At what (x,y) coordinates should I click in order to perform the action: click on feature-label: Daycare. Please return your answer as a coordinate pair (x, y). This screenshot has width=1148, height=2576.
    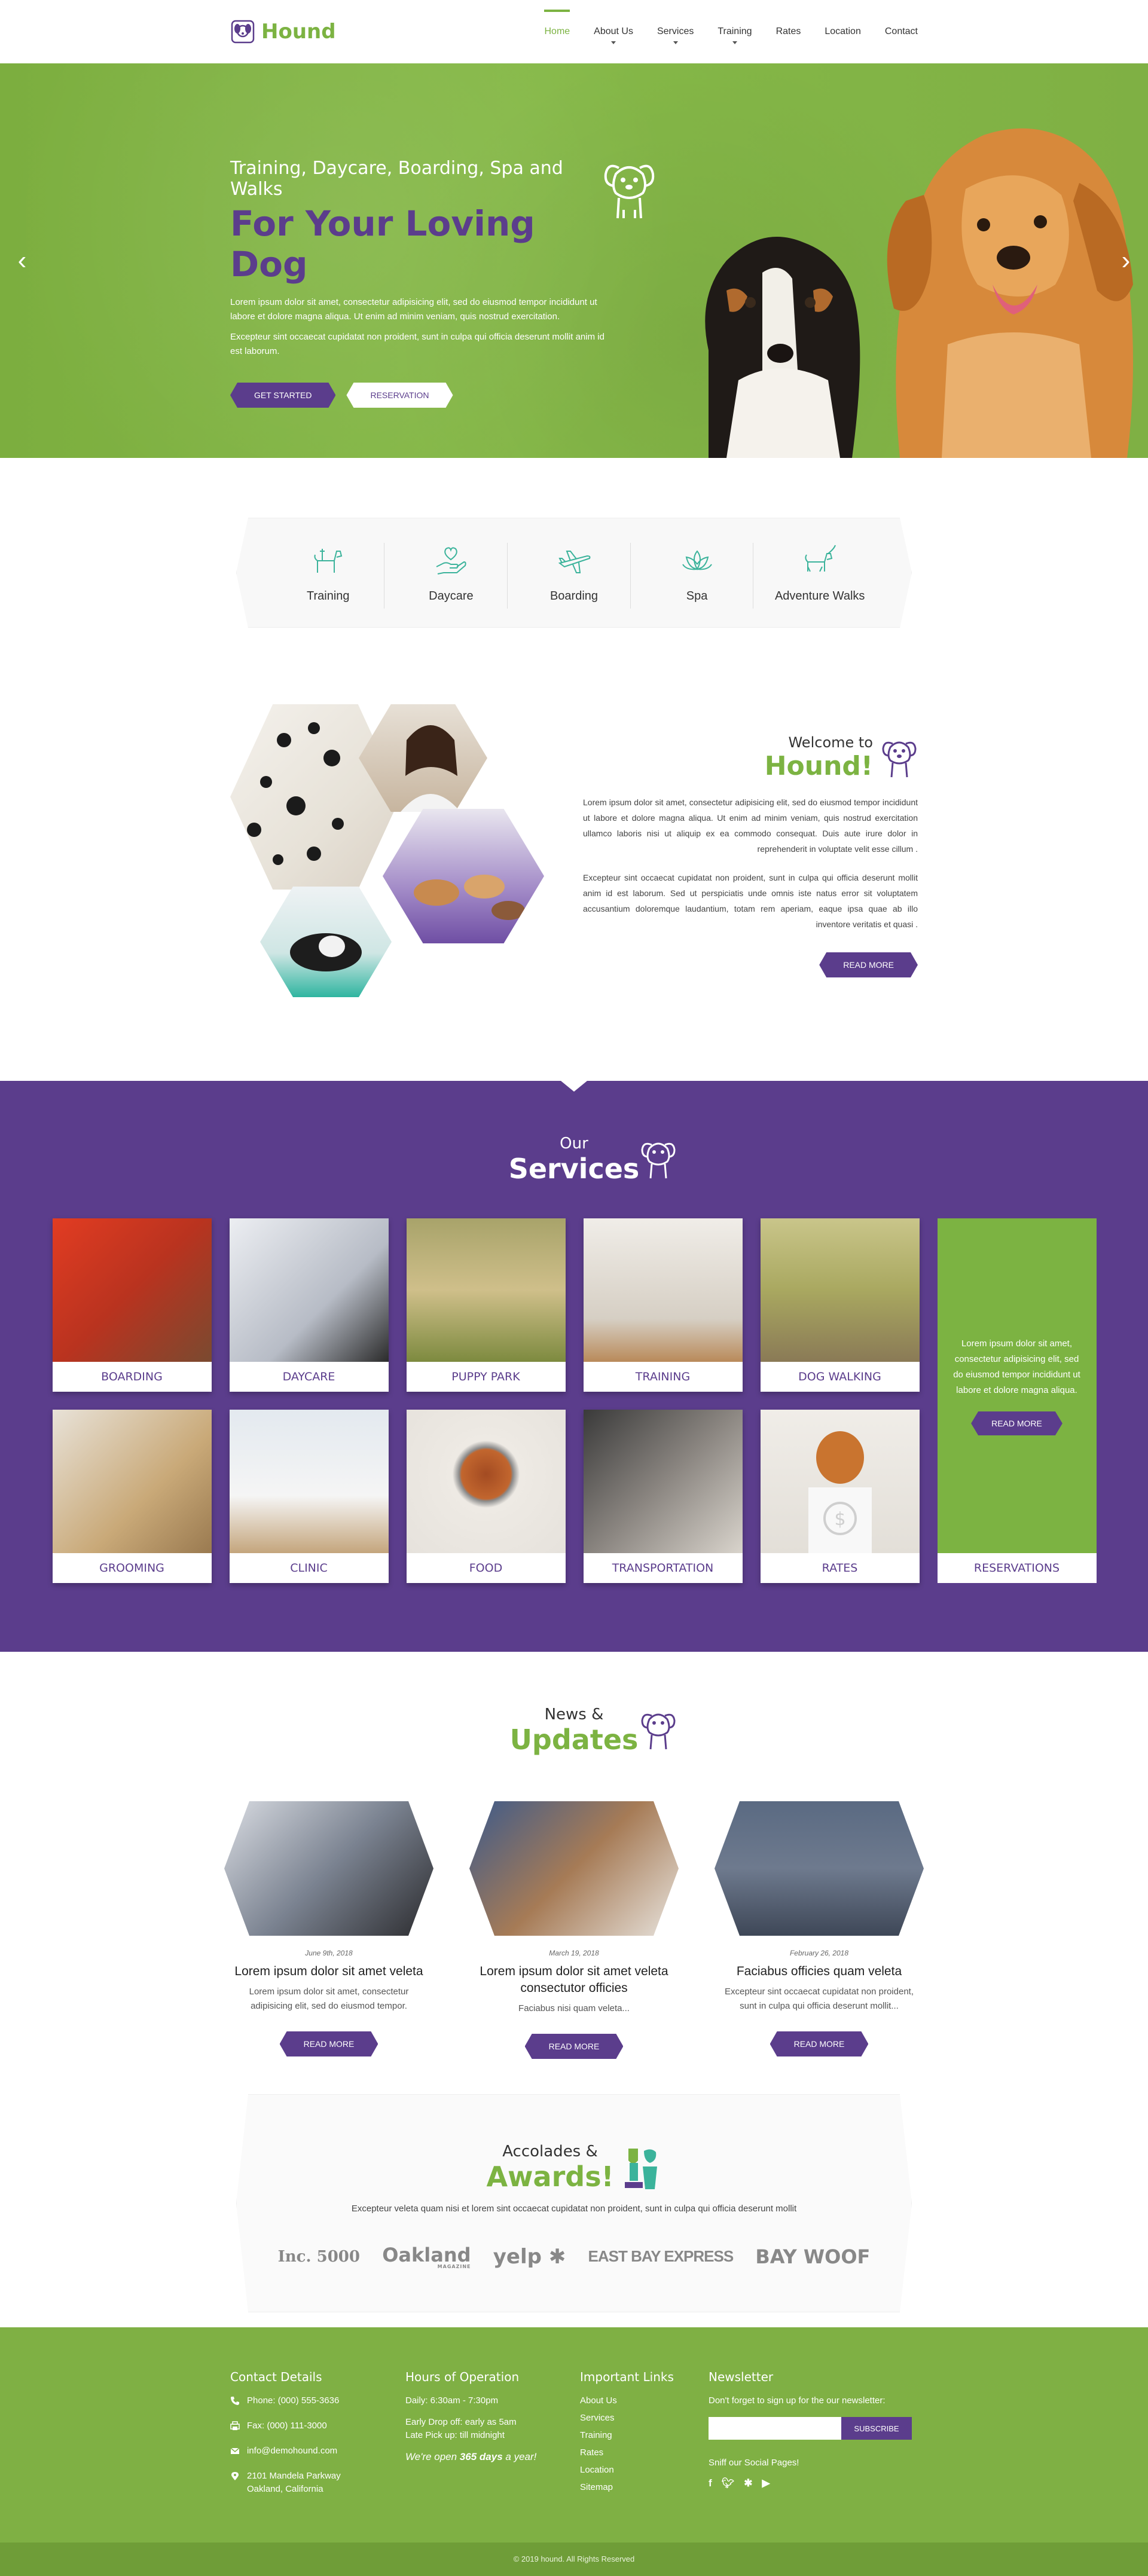
    Looking at the image, I should click on (451, 596).